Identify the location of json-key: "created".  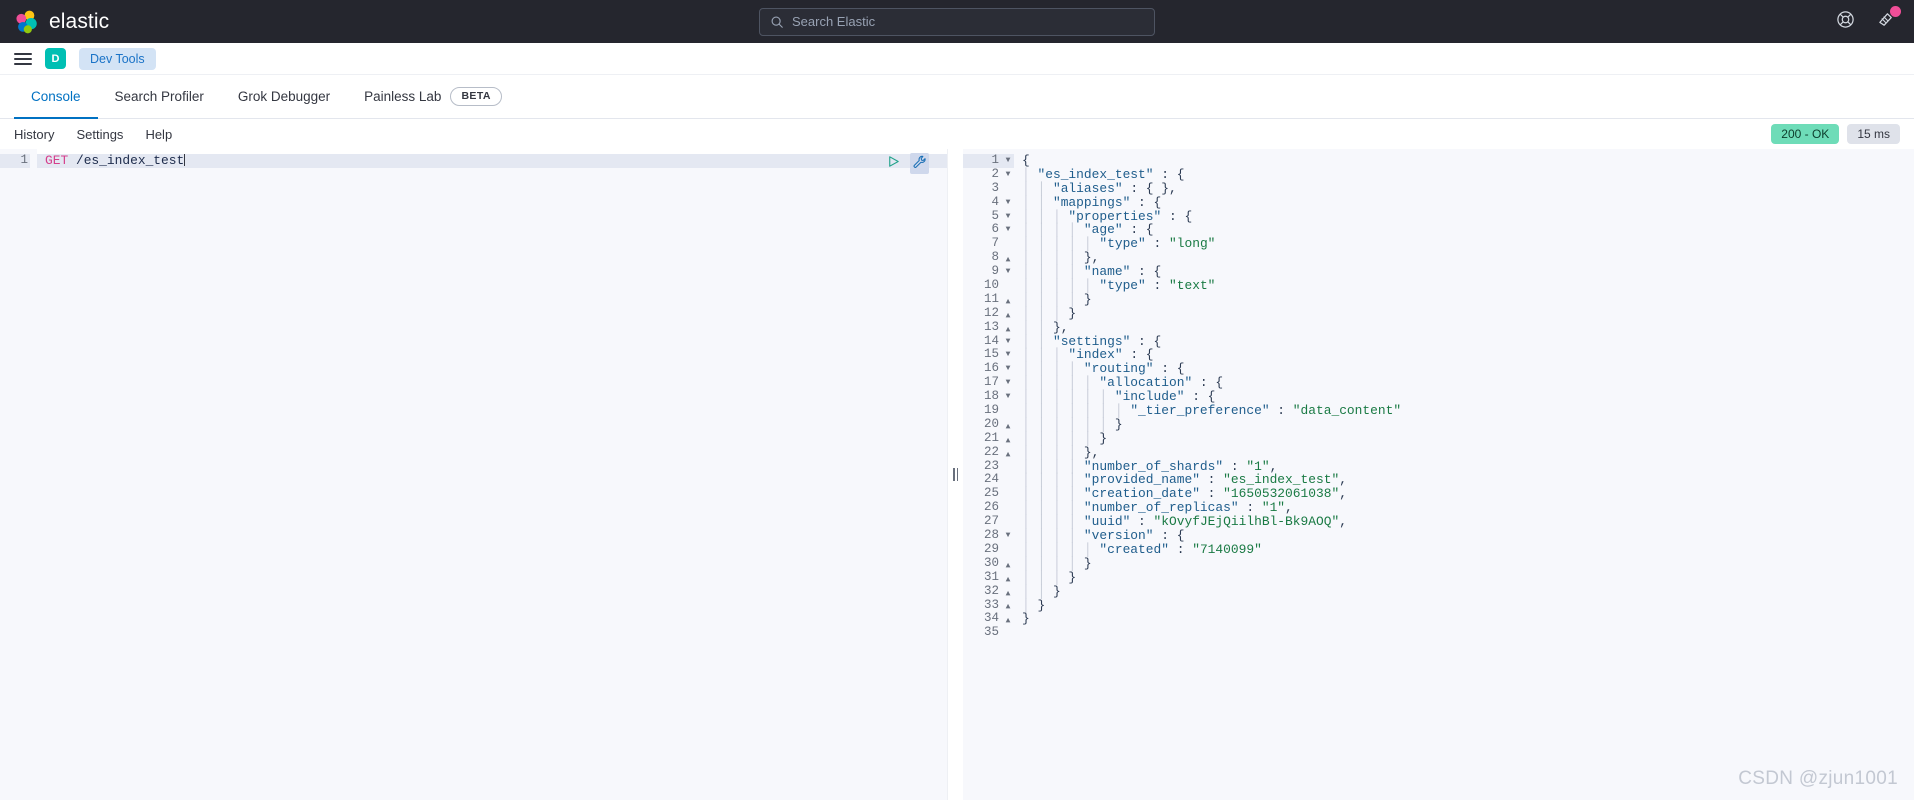
(1134, 549).